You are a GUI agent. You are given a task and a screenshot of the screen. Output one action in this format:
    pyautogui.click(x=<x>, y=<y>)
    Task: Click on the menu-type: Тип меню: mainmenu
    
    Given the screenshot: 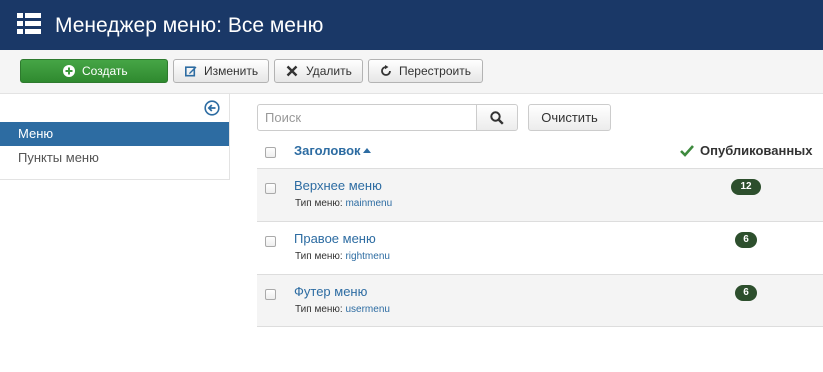 What is the action you would take?
    pyautogui.click(x=343, y=203)
    